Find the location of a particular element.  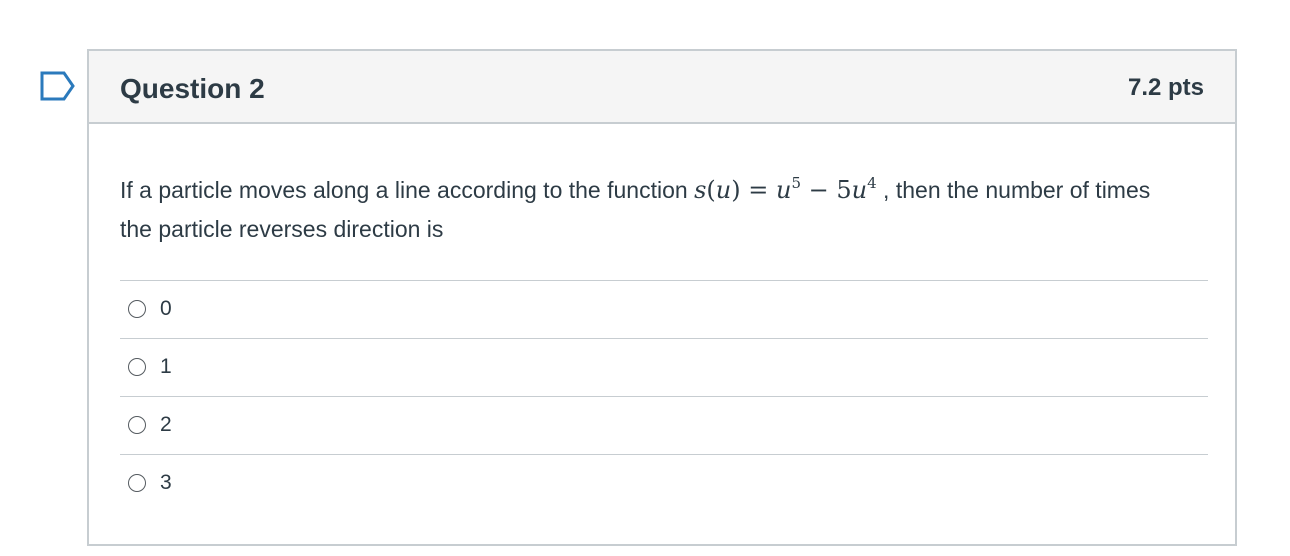

question-header: Question 2 7.2 pts is located at coordinates (662, 87).